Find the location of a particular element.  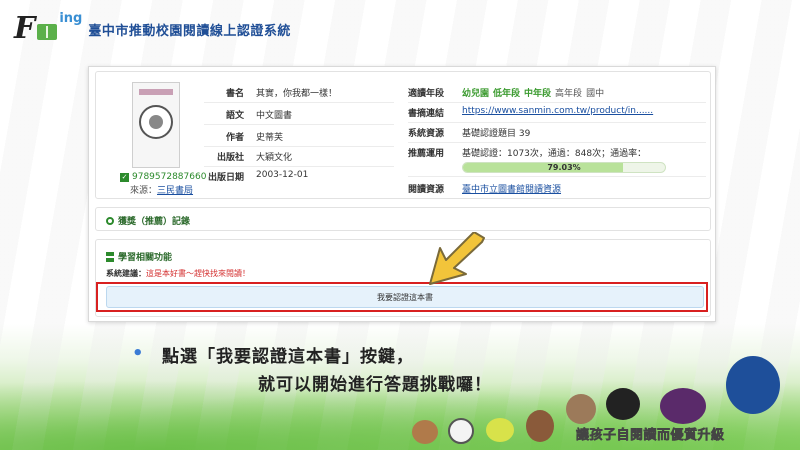

field-publisher: 出版社 大穎文化 is located at coordinates (244, 156).